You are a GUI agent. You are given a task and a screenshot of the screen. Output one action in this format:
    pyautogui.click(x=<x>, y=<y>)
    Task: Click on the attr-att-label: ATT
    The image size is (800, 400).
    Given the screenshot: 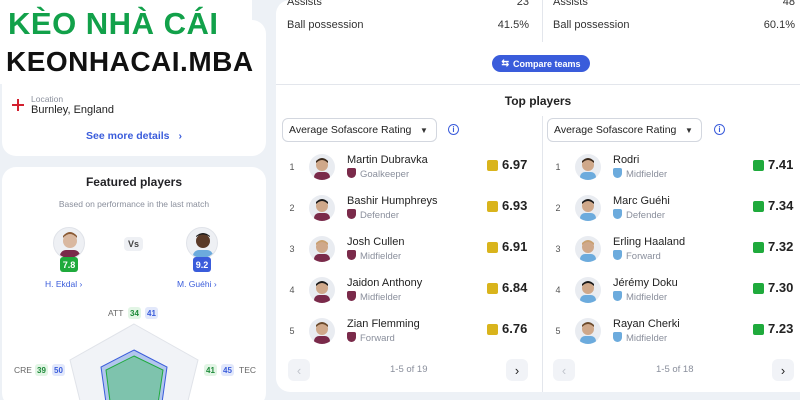 What is the action you would take?
    pyautogui.click(x=116, y=313)
    